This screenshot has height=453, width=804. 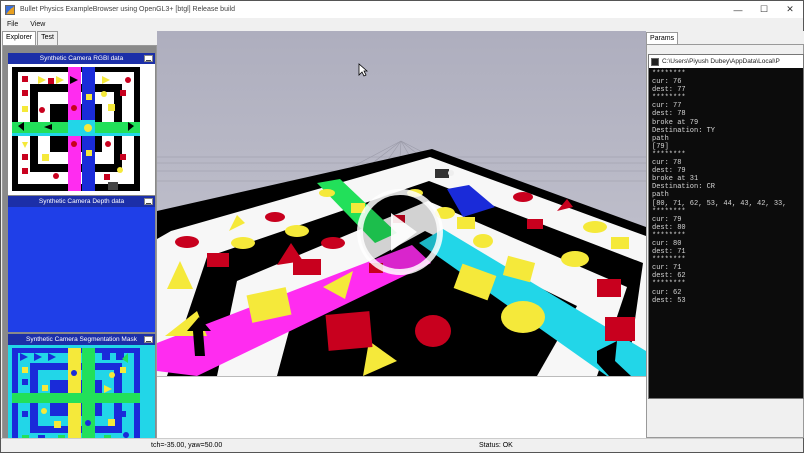 What do you see at coordinates (684, 187) in the screenshot?
I see `console-line: Destination: CR` at bounding box center [684, 187].